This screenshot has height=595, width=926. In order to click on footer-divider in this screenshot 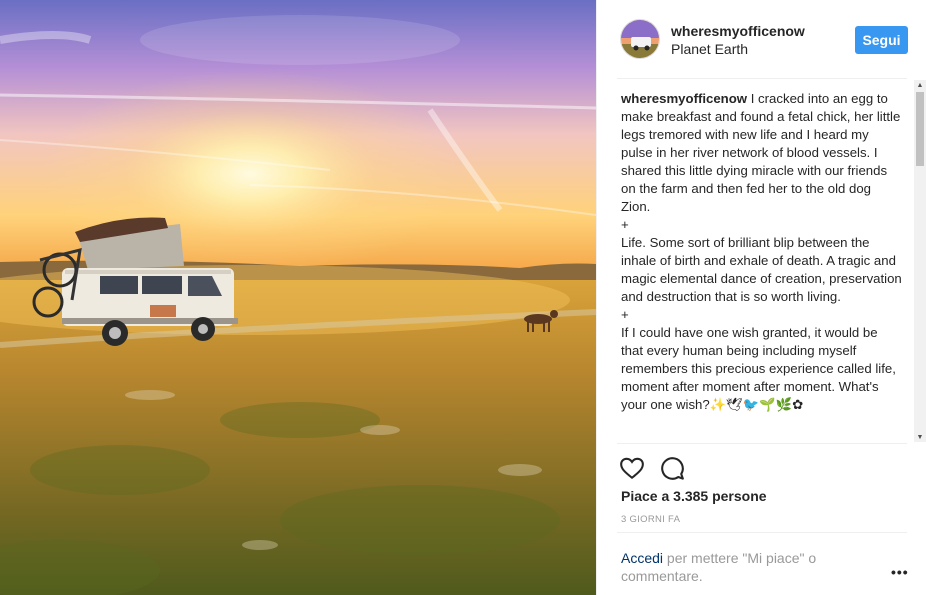, I will do `click(762, 532)`.